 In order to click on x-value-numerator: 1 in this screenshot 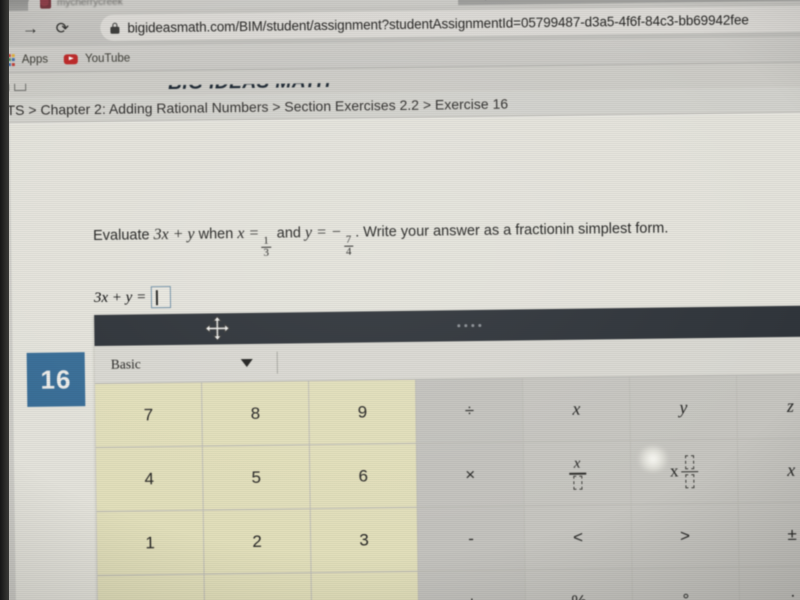, I will do `click(266, 240)`.